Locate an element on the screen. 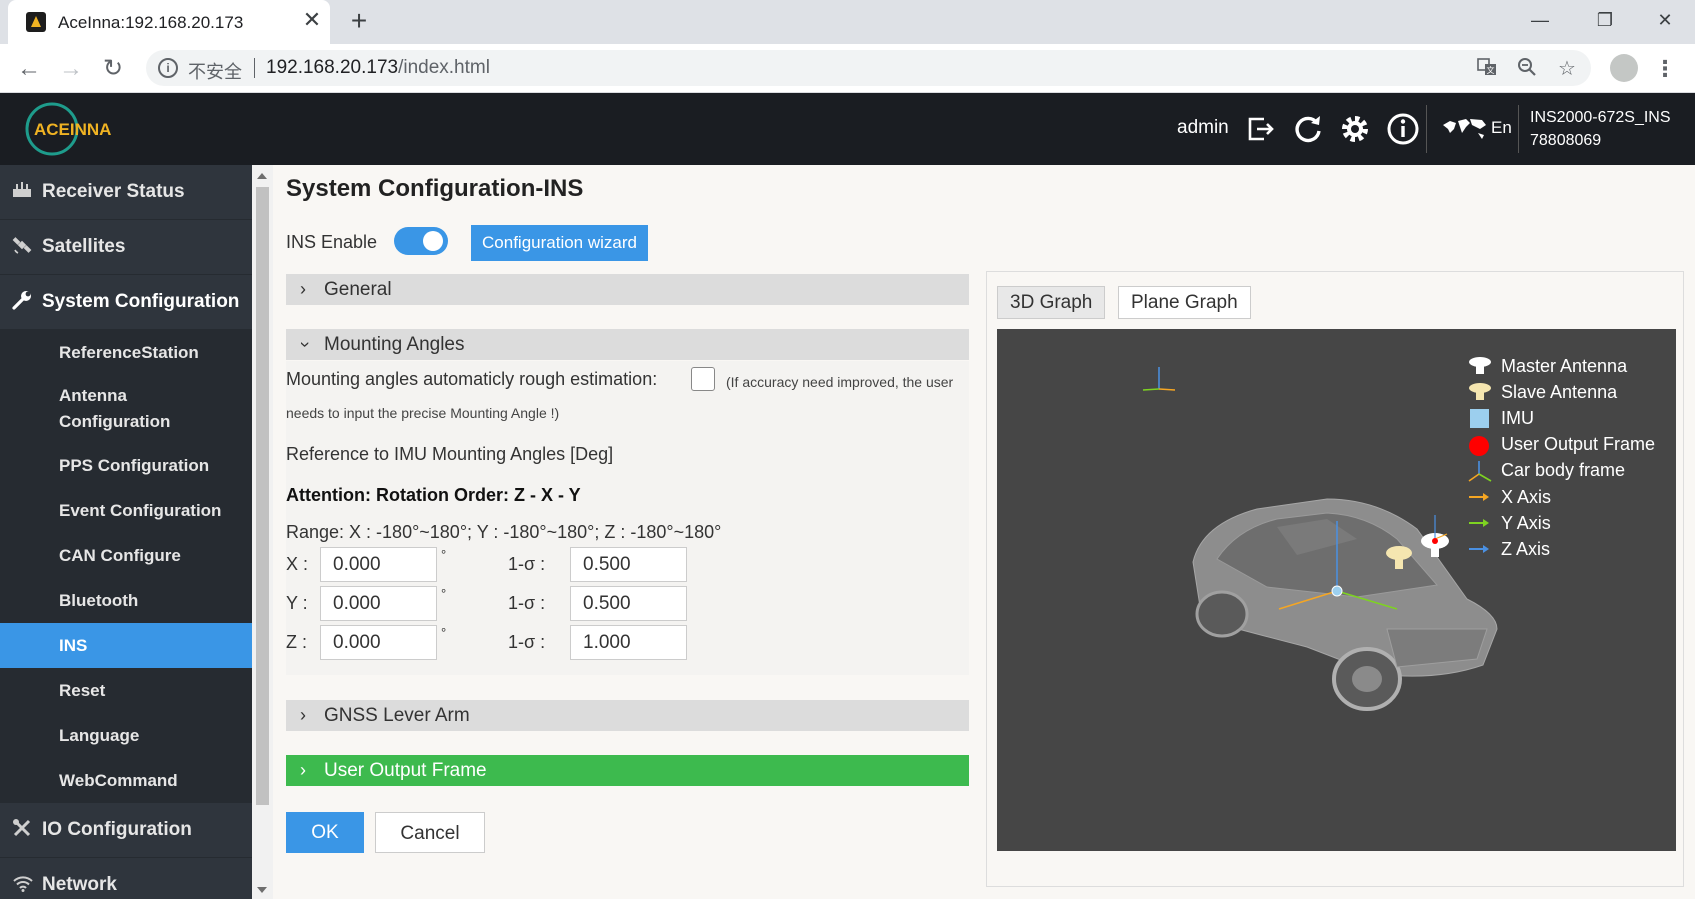 This screenshot has width=1695, height=899. satellite-icon is located at coordinates (27, 247).